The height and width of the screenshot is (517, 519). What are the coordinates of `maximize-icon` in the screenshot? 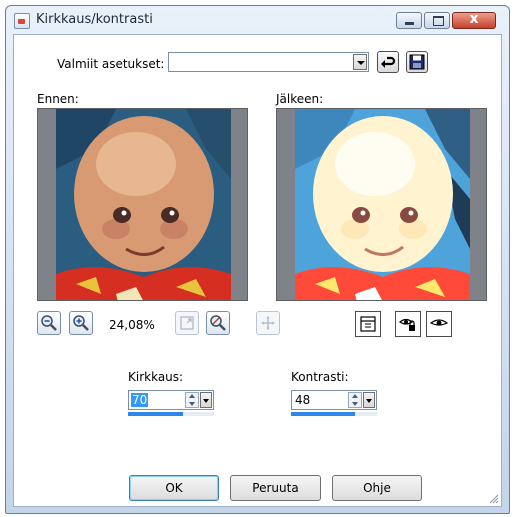 It's located at (438, 21).